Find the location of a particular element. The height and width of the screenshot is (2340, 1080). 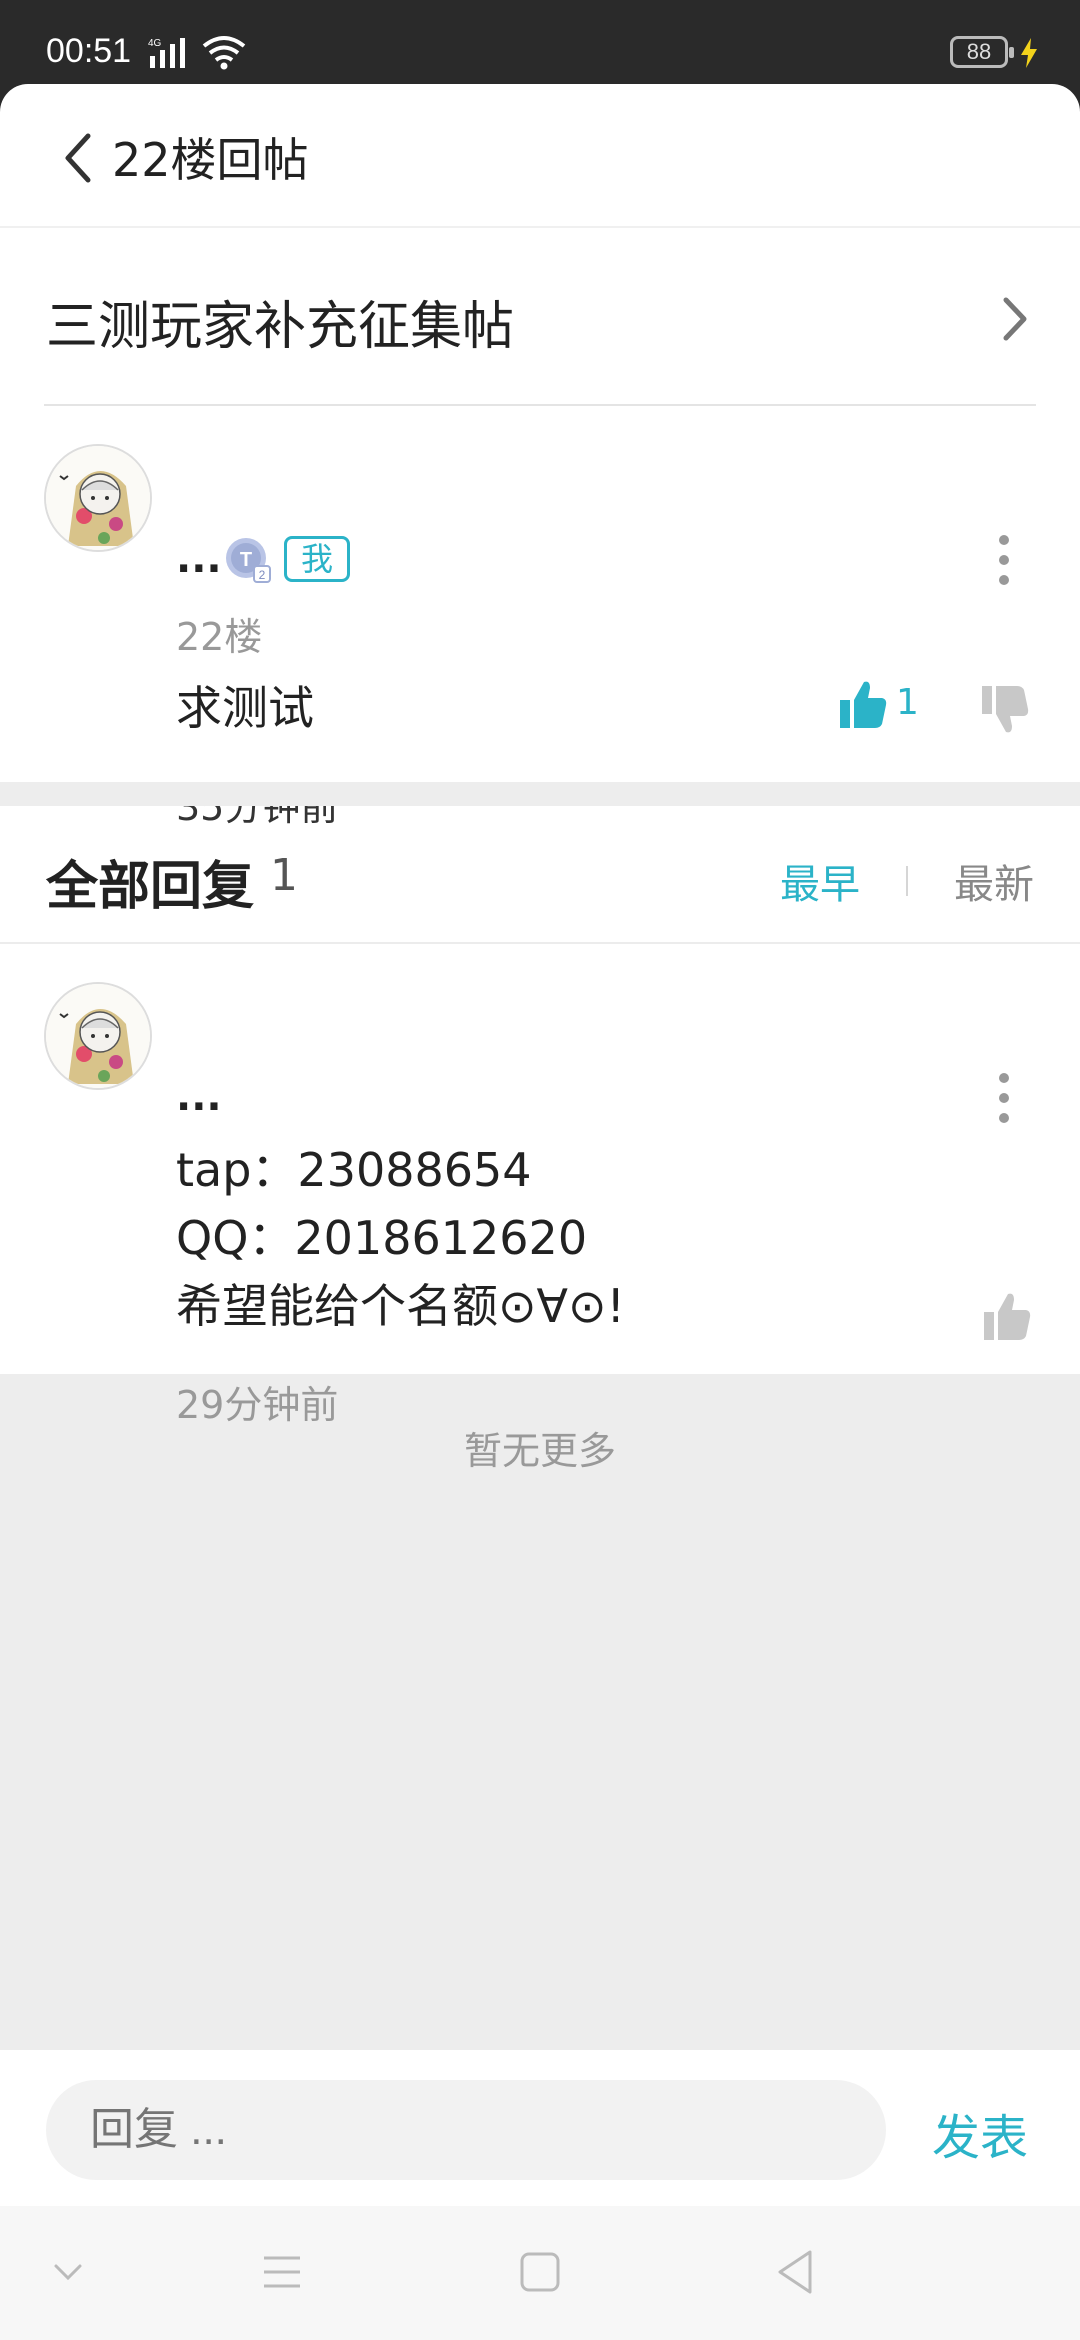

section-separator is located at coordinates (540, 794).